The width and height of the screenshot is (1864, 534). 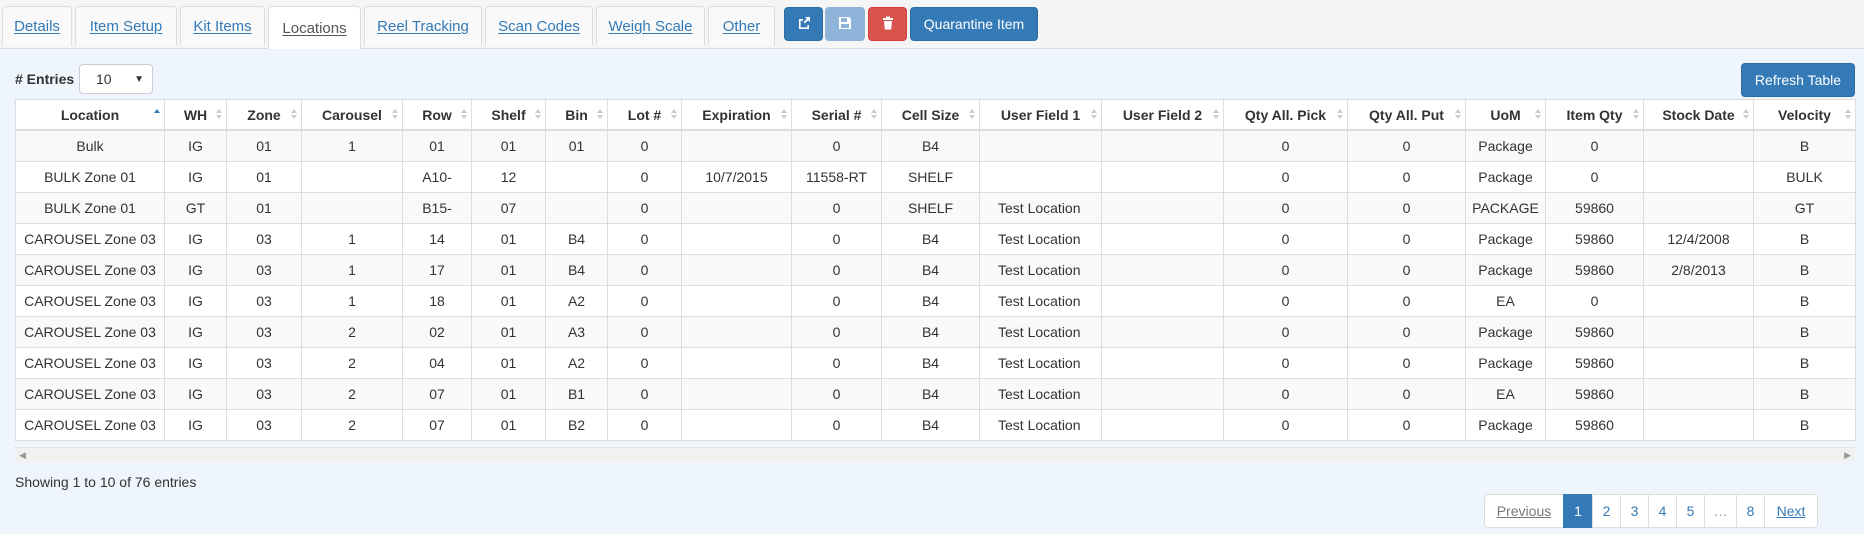 What do you see at coordinates (1040, 270) in the screenshot?
I see `cell-user-field-1: Test Location` at bounding box center [1040, 270].